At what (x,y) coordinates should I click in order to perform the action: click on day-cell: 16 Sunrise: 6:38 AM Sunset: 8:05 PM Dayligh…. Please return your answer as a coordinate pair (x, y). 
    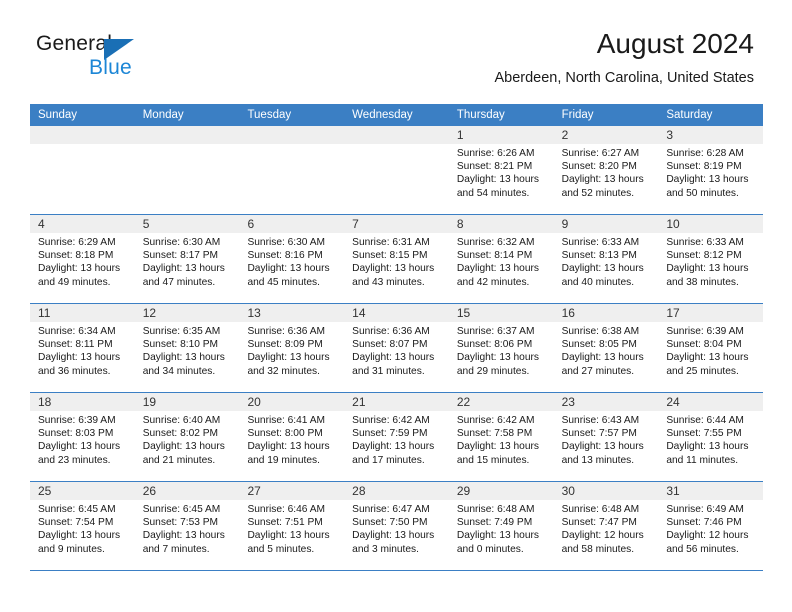
    Looking at the image, I should click on (606, 348).